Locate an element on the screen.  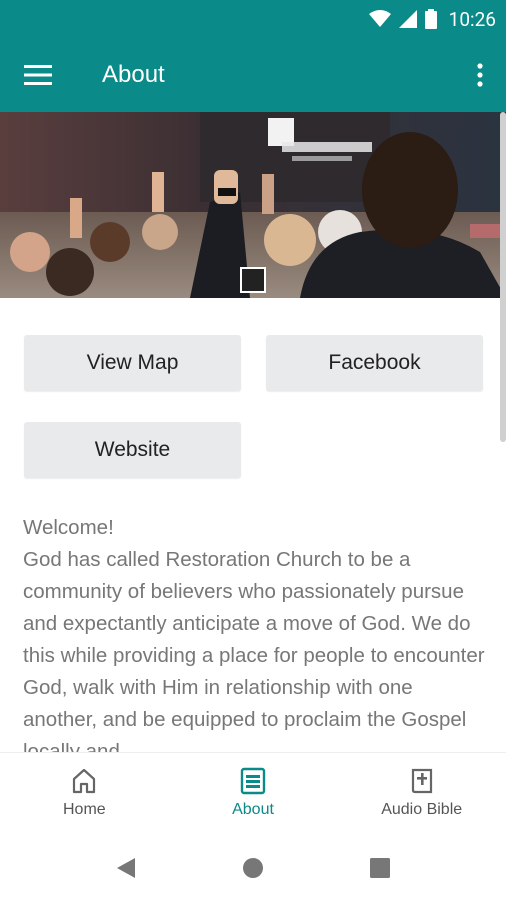
system-navigation-bar is located at coordinates (253, 868).